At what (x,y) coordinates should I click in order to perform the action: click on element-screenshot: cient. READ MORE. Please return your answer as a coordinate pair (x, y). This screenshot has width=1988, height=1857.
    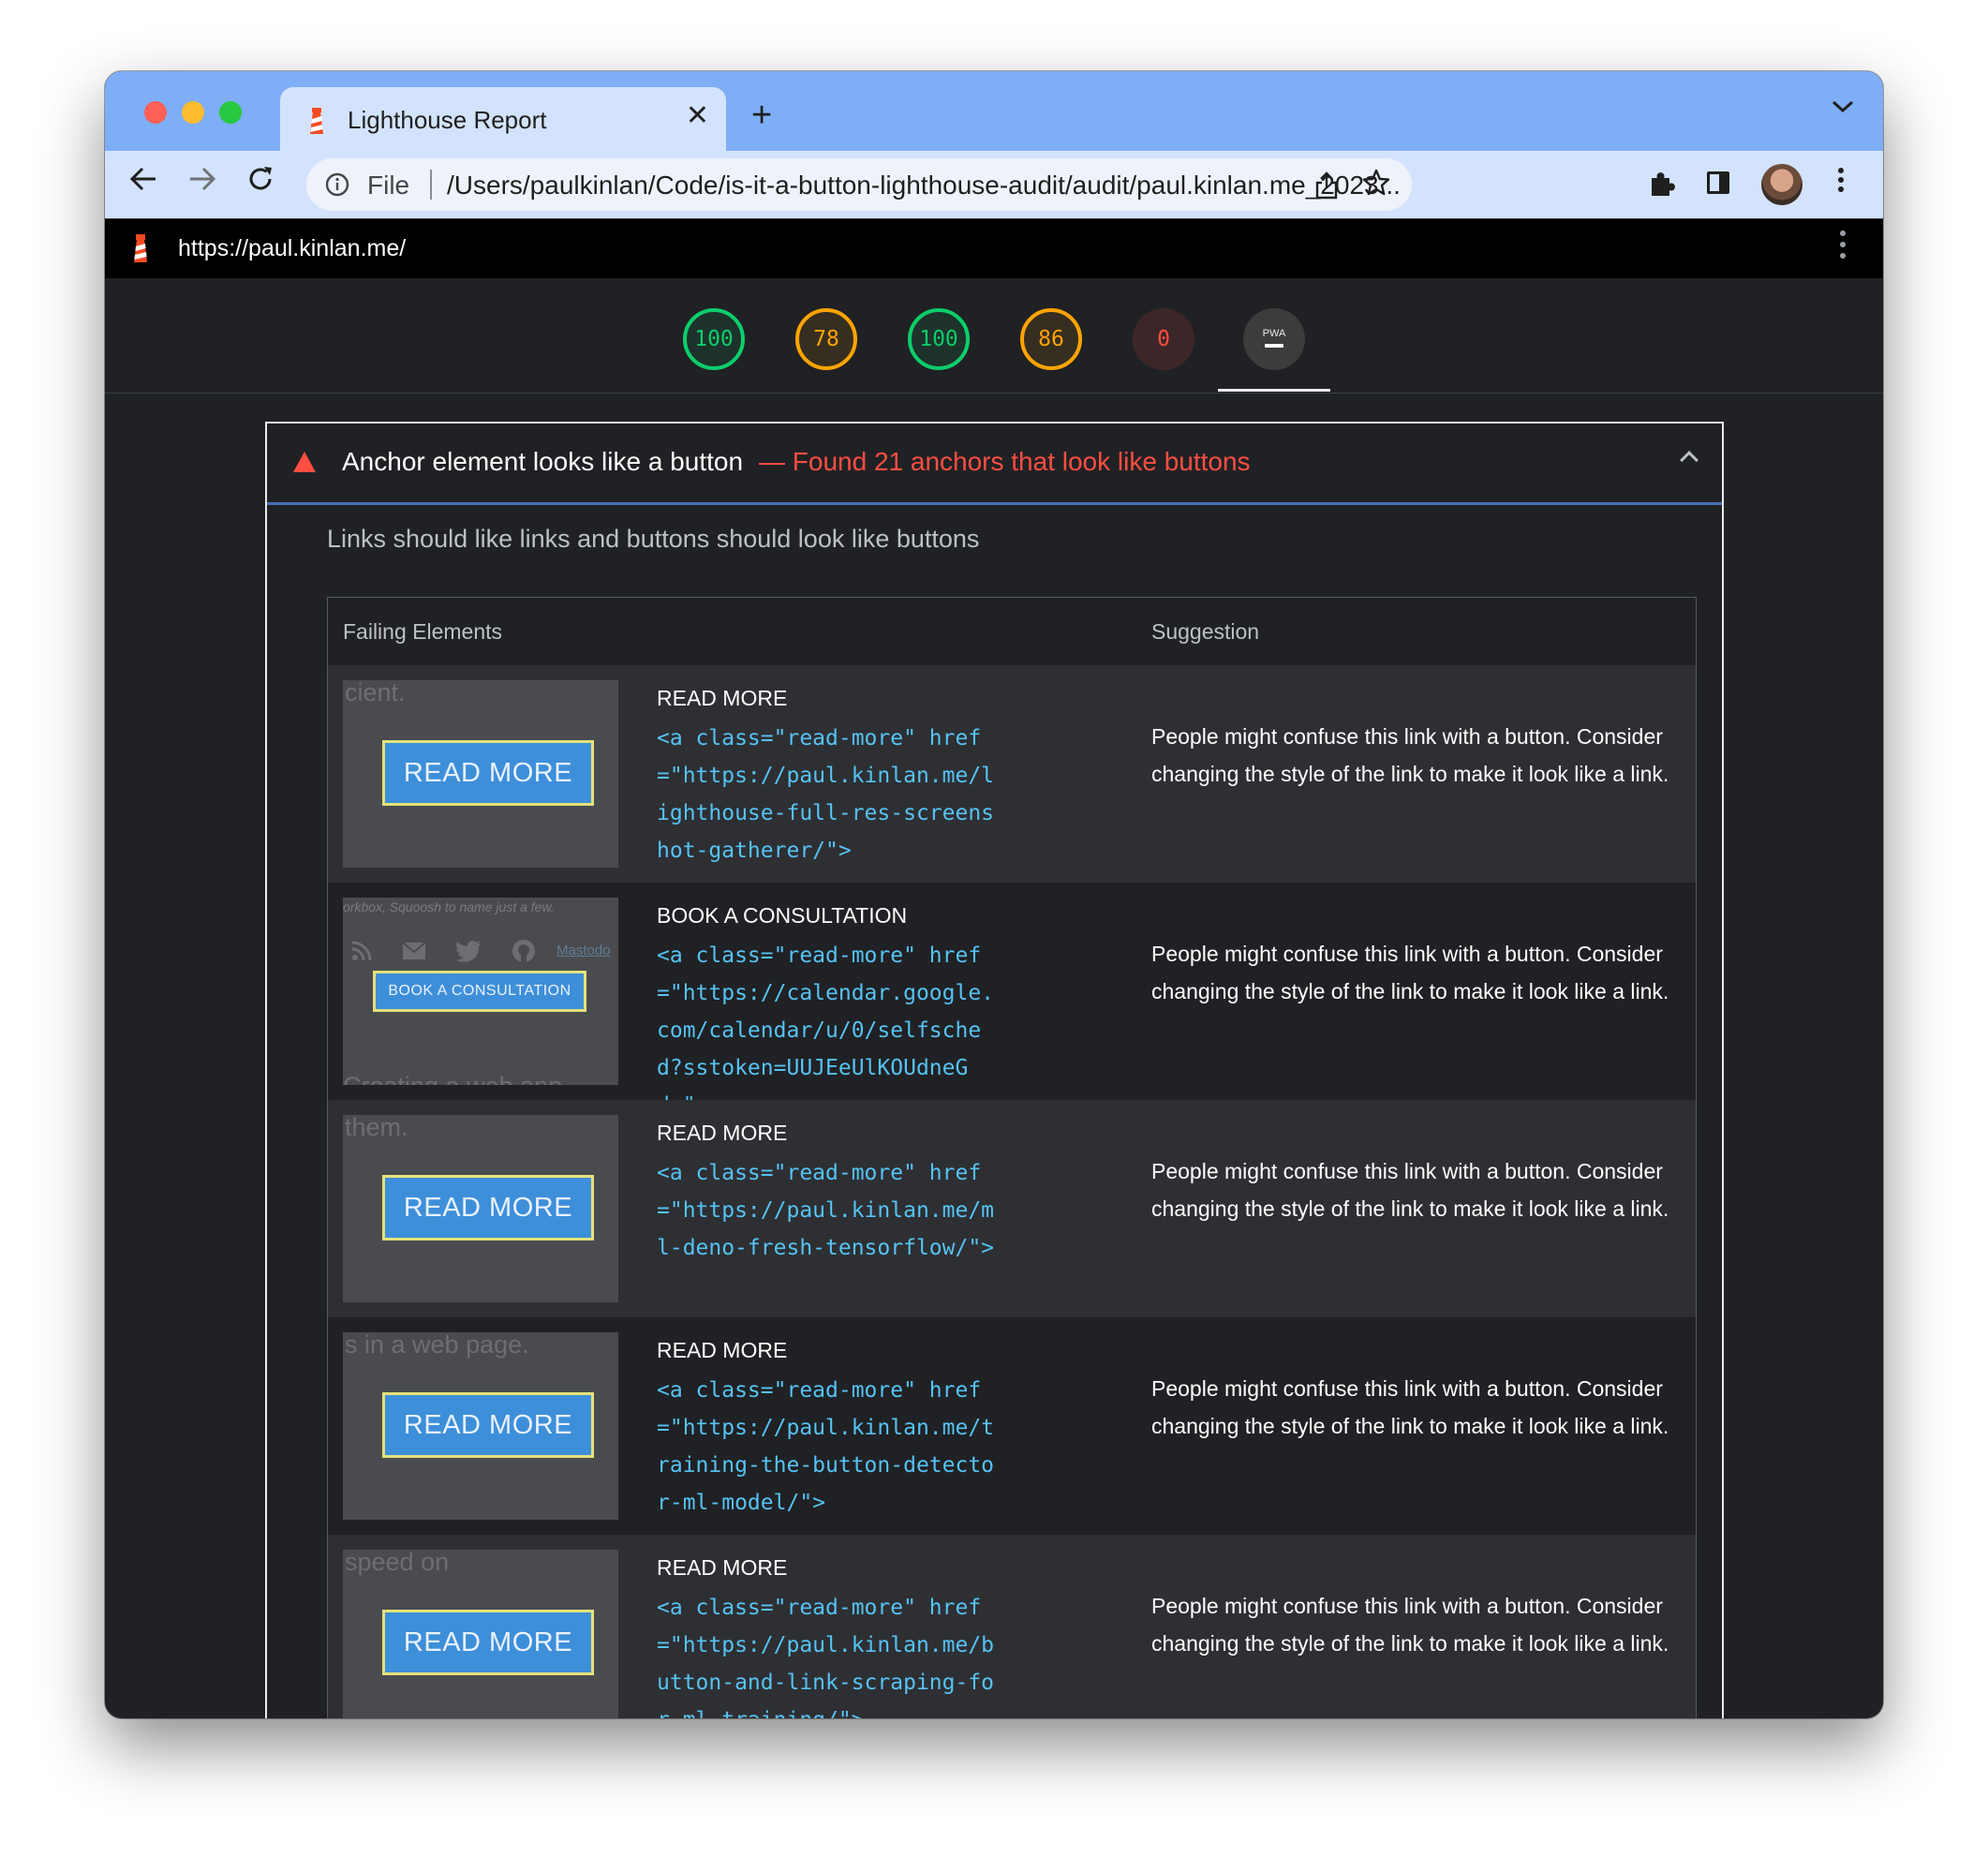
    Looking at the image, I should click on (480, 774).